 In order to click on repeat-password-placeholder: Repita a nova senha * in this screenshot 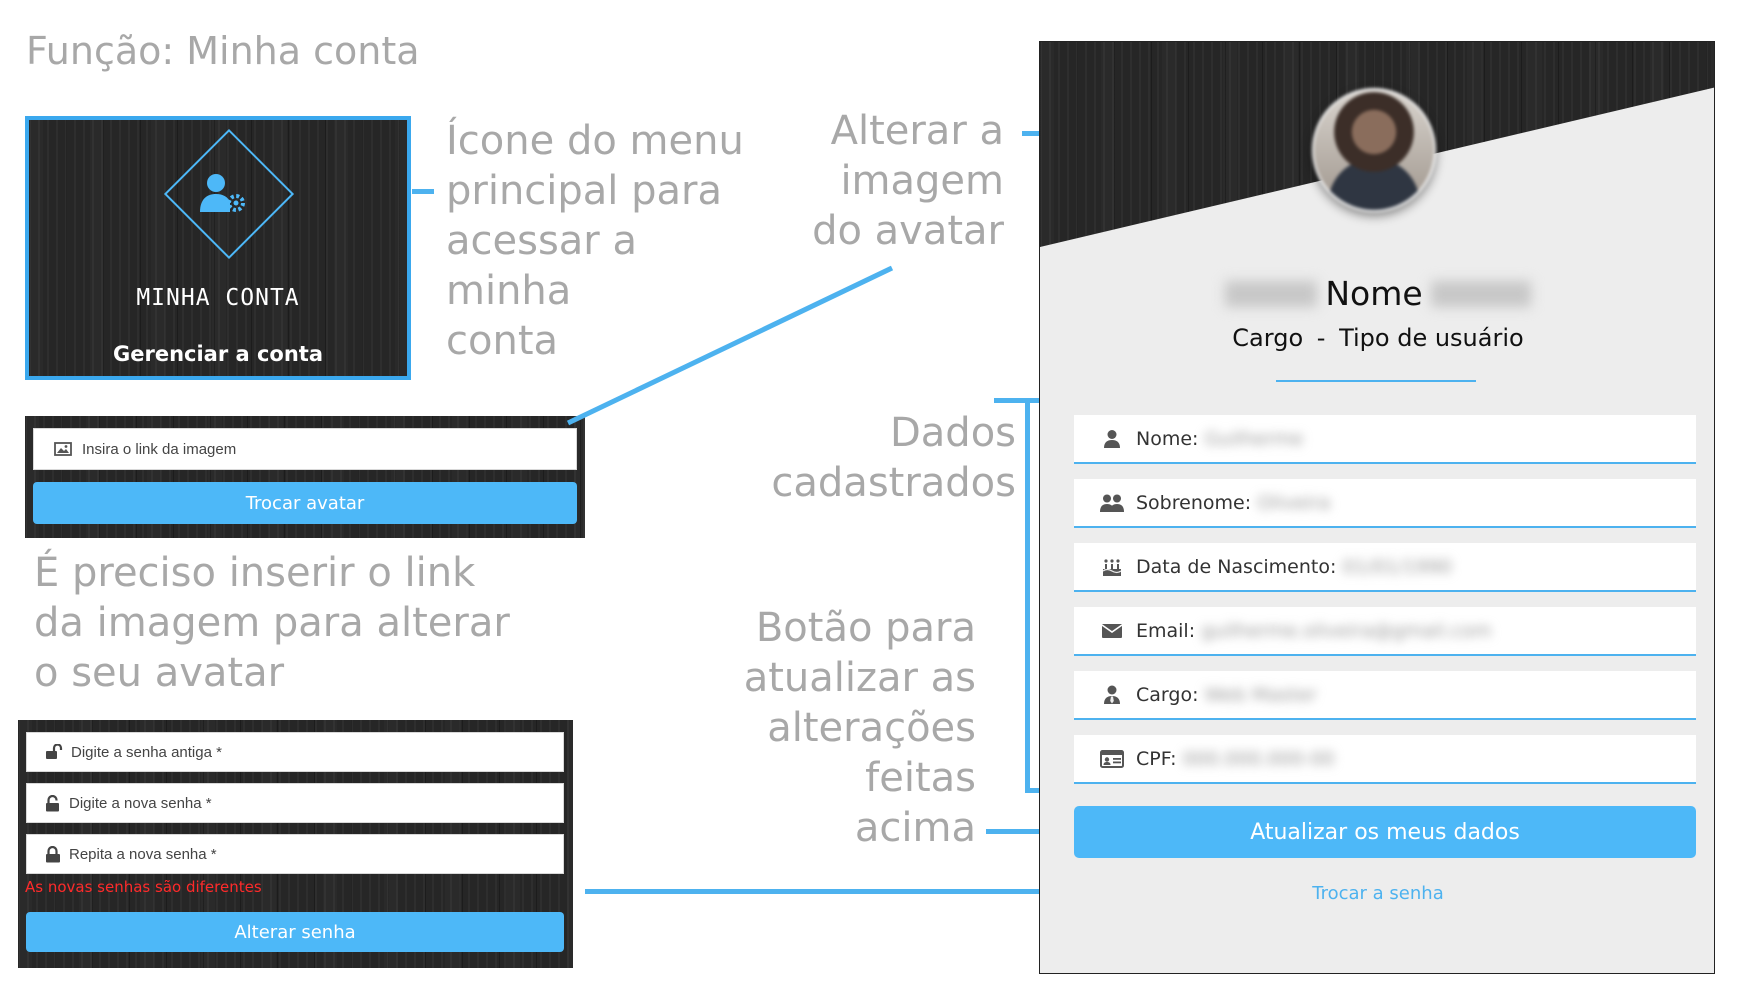, I will do `click(143, 854)`.